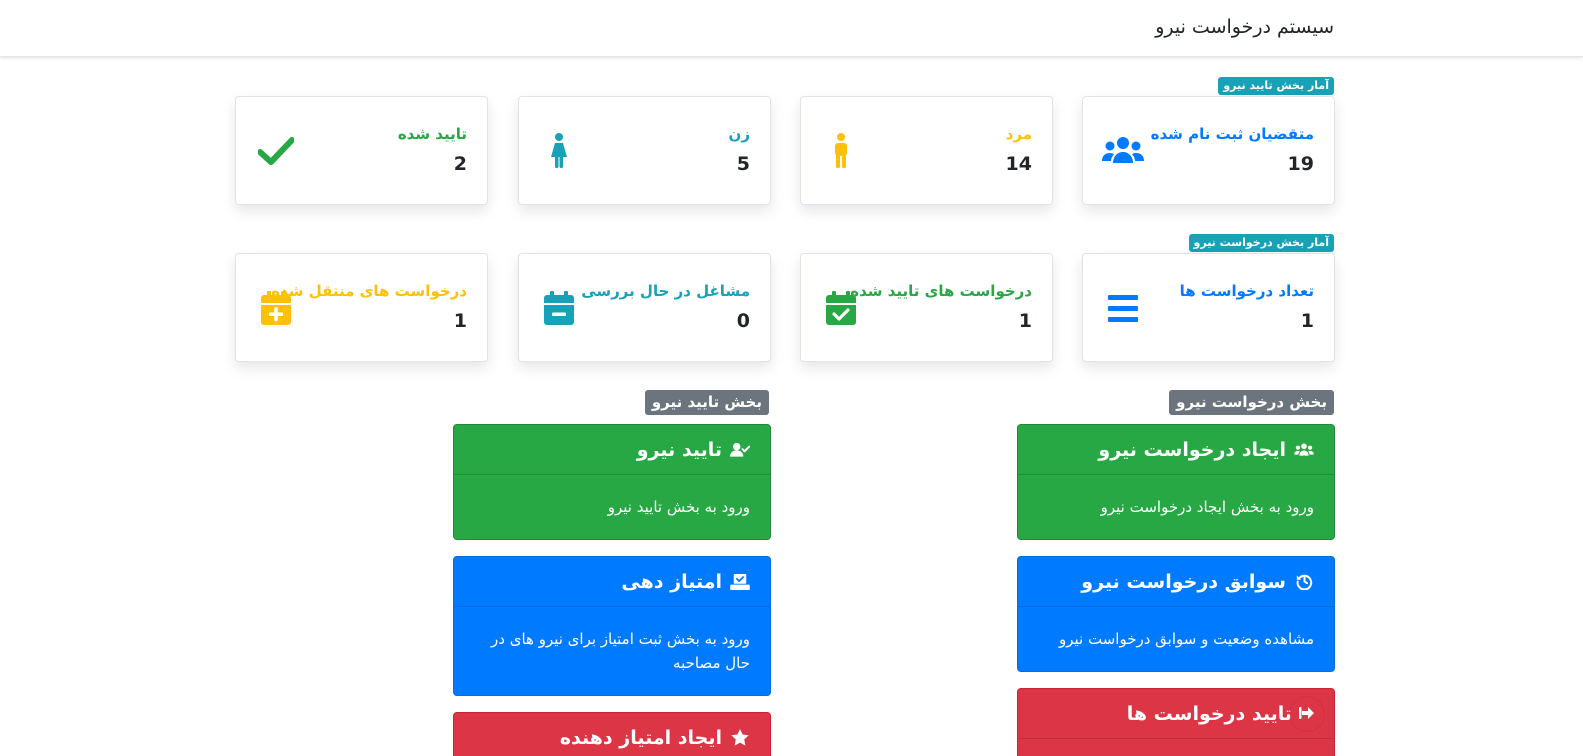  Describe the element at coordinates (612, 450) in the screenshot. I see `card-header: تایید نیرو` at that location.